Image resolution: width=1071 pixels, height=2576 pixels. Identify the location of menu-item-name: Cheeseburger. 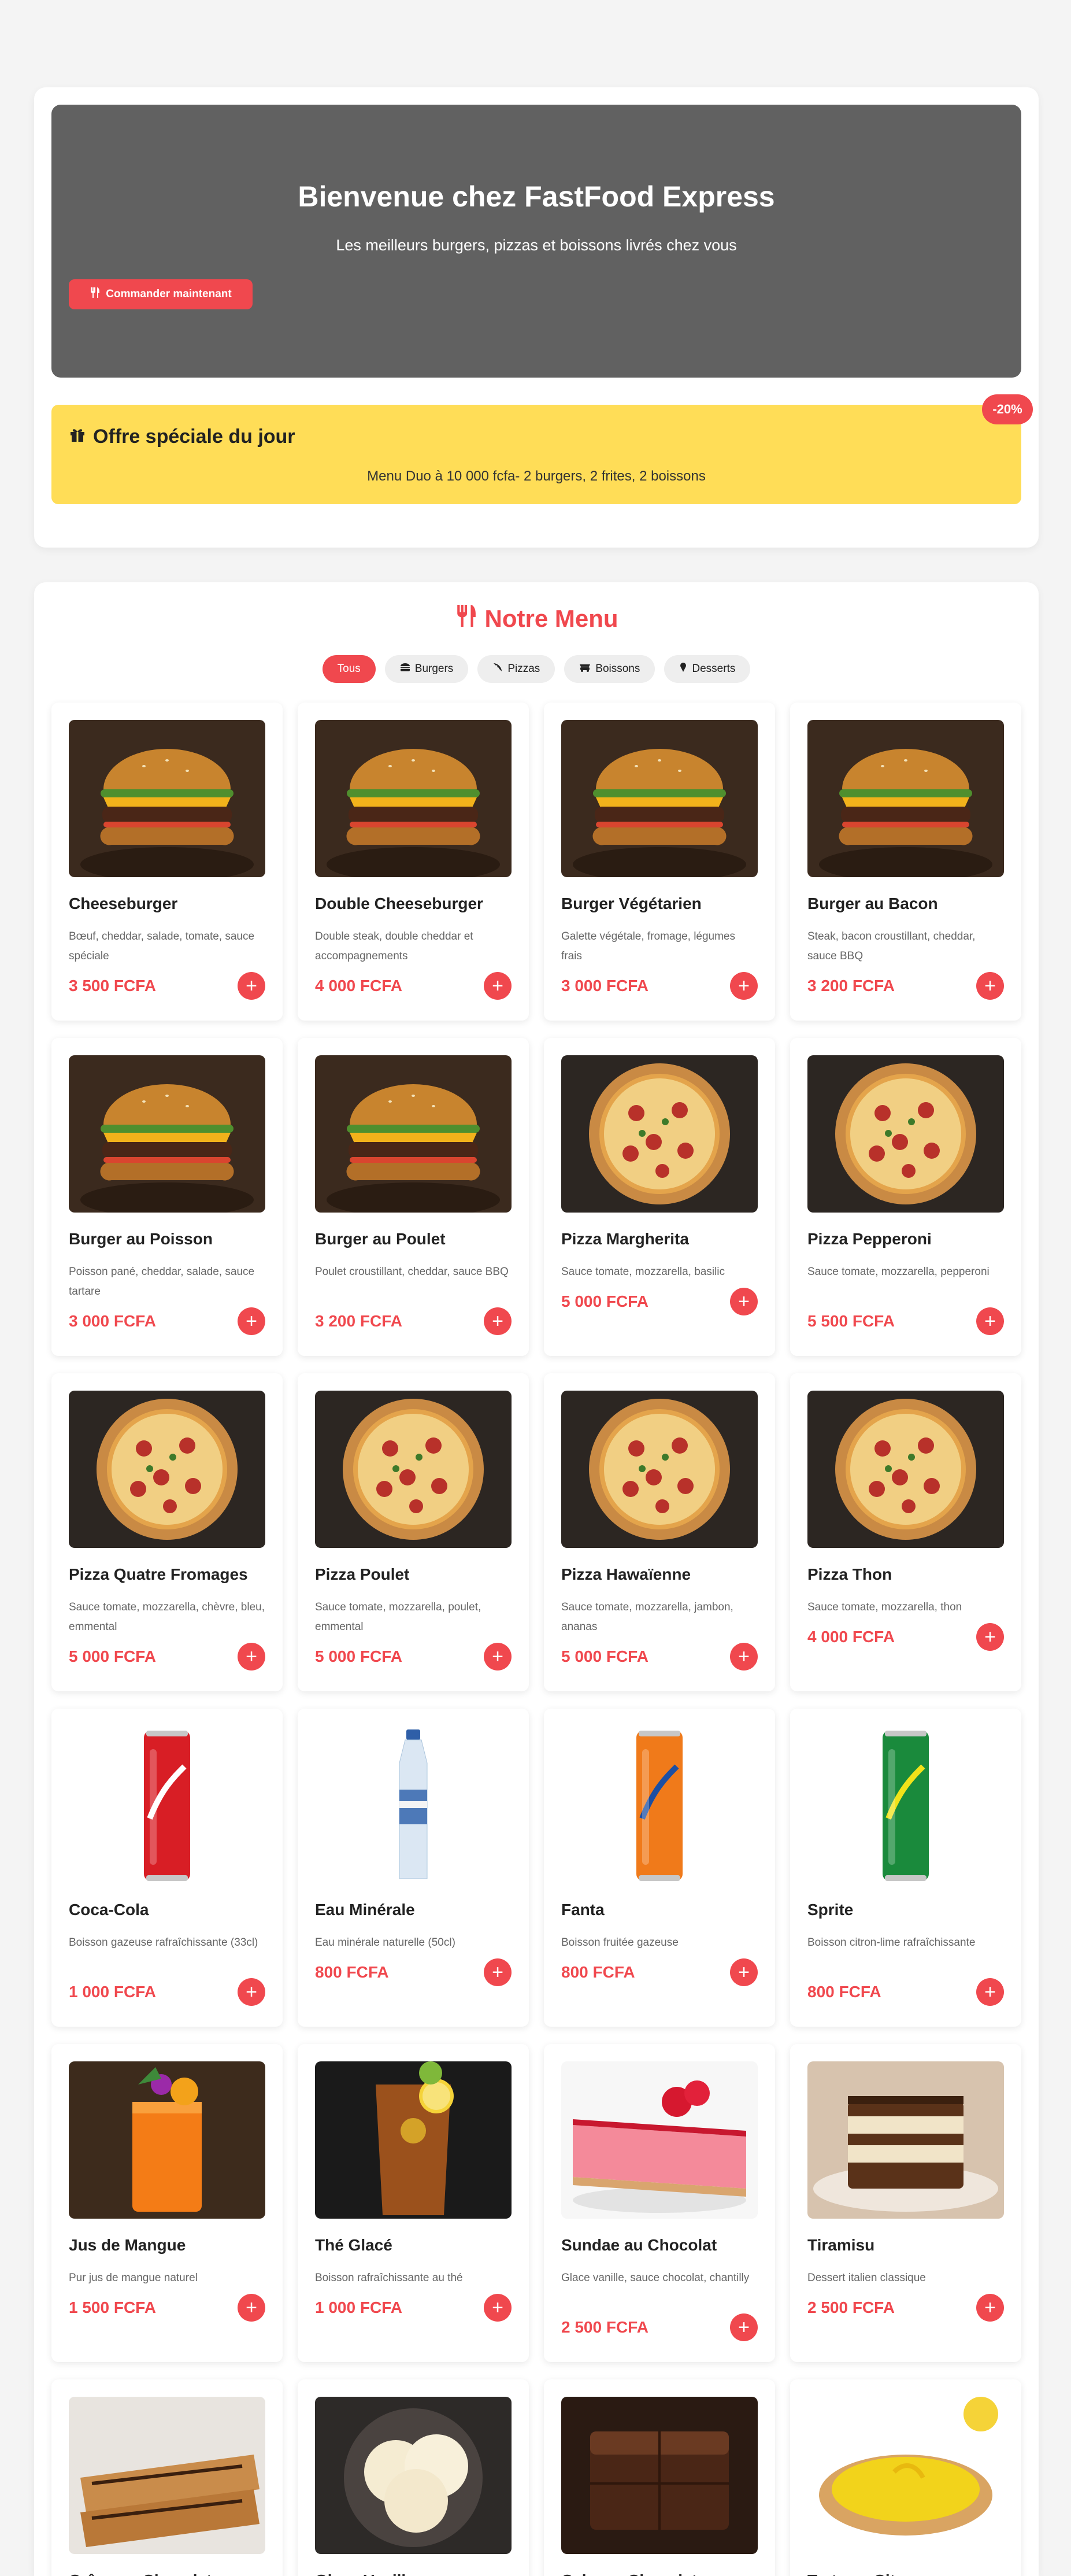
(123, 903).